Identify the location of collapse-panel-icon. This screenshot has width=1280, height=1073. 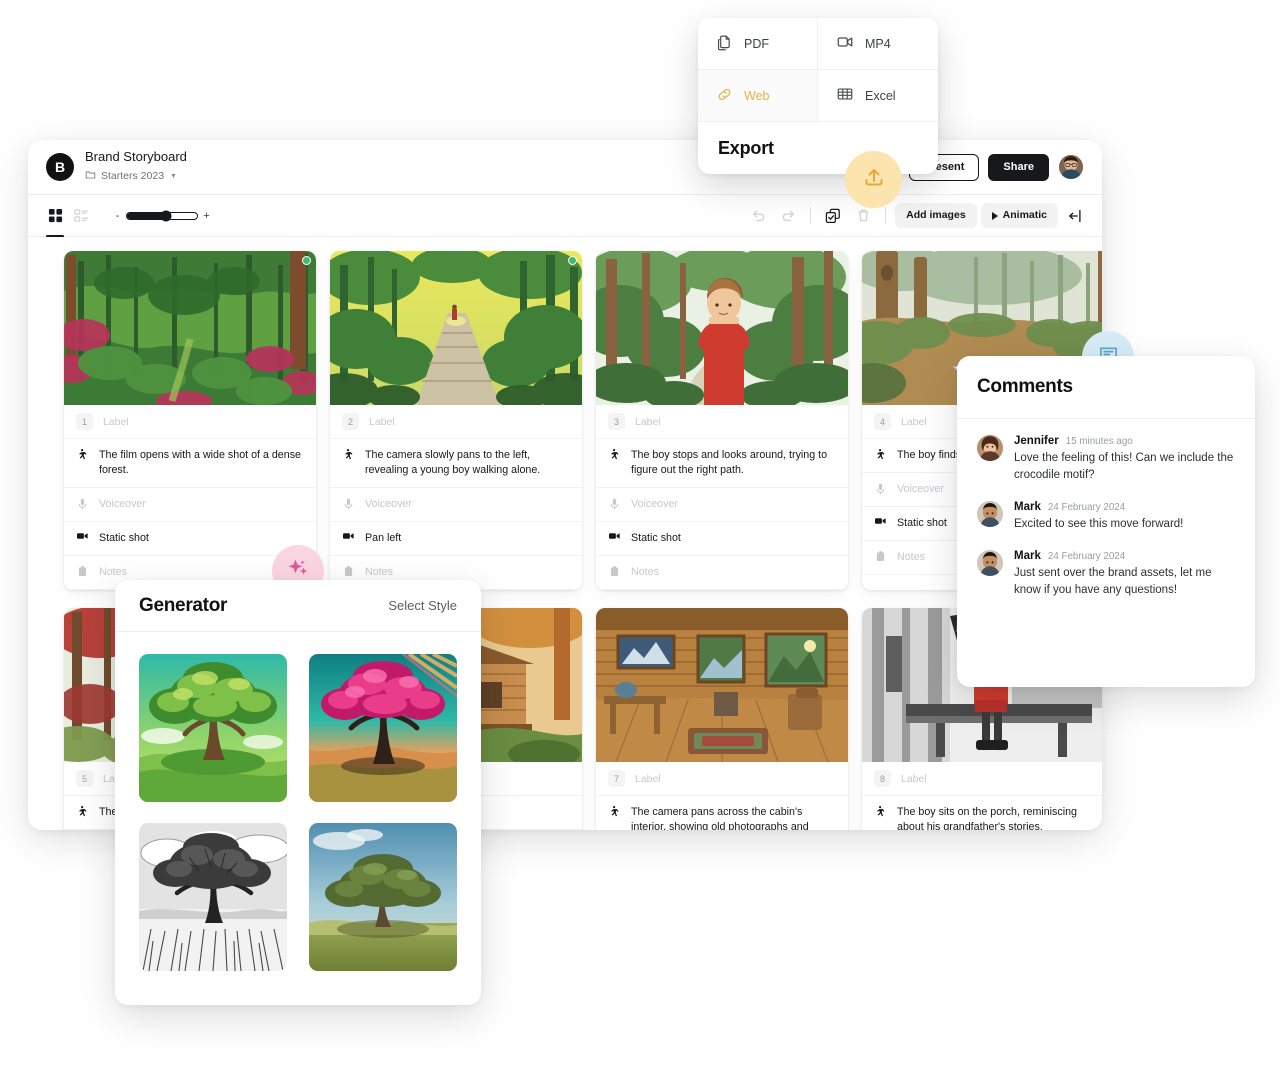
(1075, 216).